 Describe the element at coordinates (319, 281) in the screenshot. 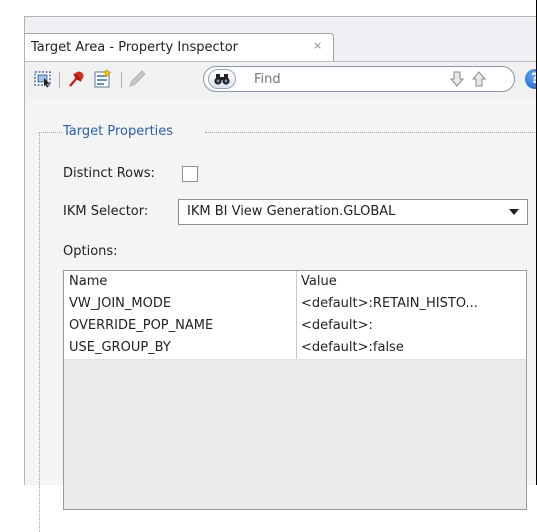

I see `column-header-value: Value` at that location.